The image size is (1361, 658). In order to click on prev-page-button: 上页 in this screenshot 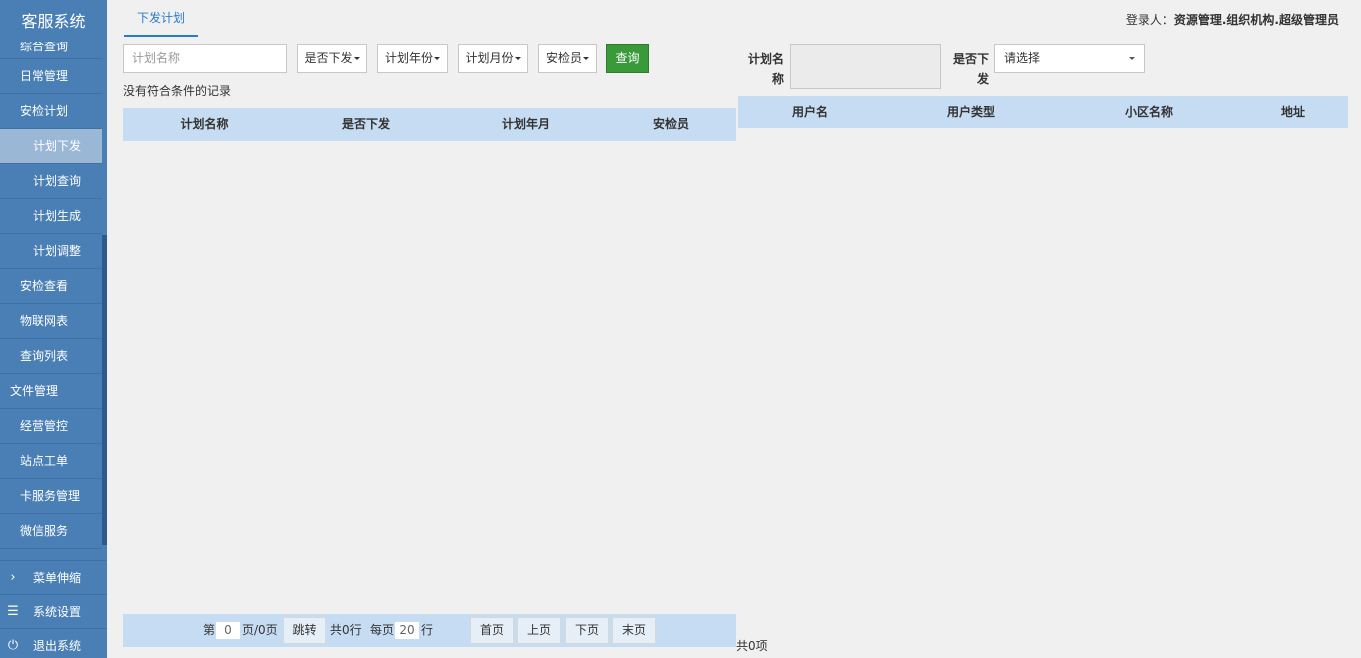, I will do `click(539, 630)`.